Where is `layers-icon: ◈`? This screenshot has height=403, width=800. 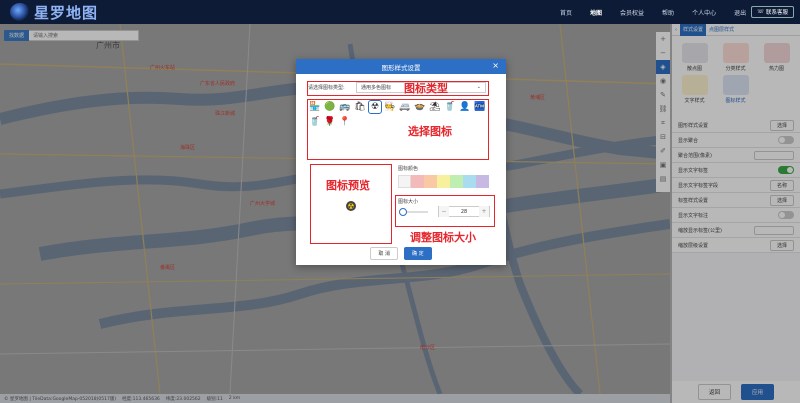 layers-icon: ◈ is located at coordinates (663, 67).